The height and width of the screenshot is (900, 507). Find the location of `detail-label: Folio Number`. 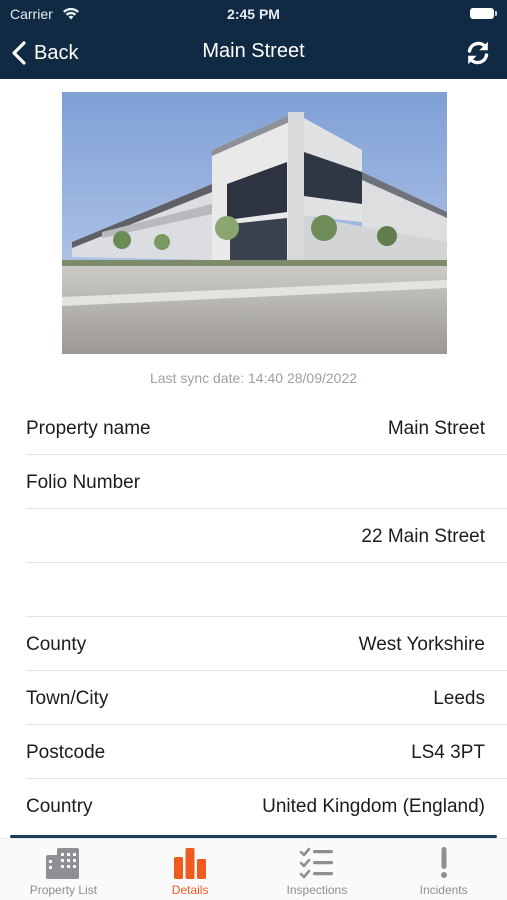

detail-label: Folio Number is located at coordinates (83, 482).